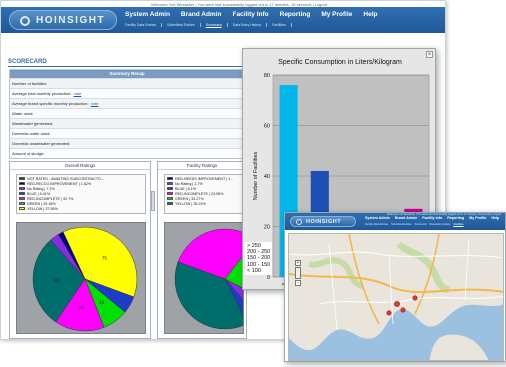 This screenshot has height=367, width=506. Describe the element at coordinates (267, 177) in the screenshot. I see `y-tick-label: 40` at that location.